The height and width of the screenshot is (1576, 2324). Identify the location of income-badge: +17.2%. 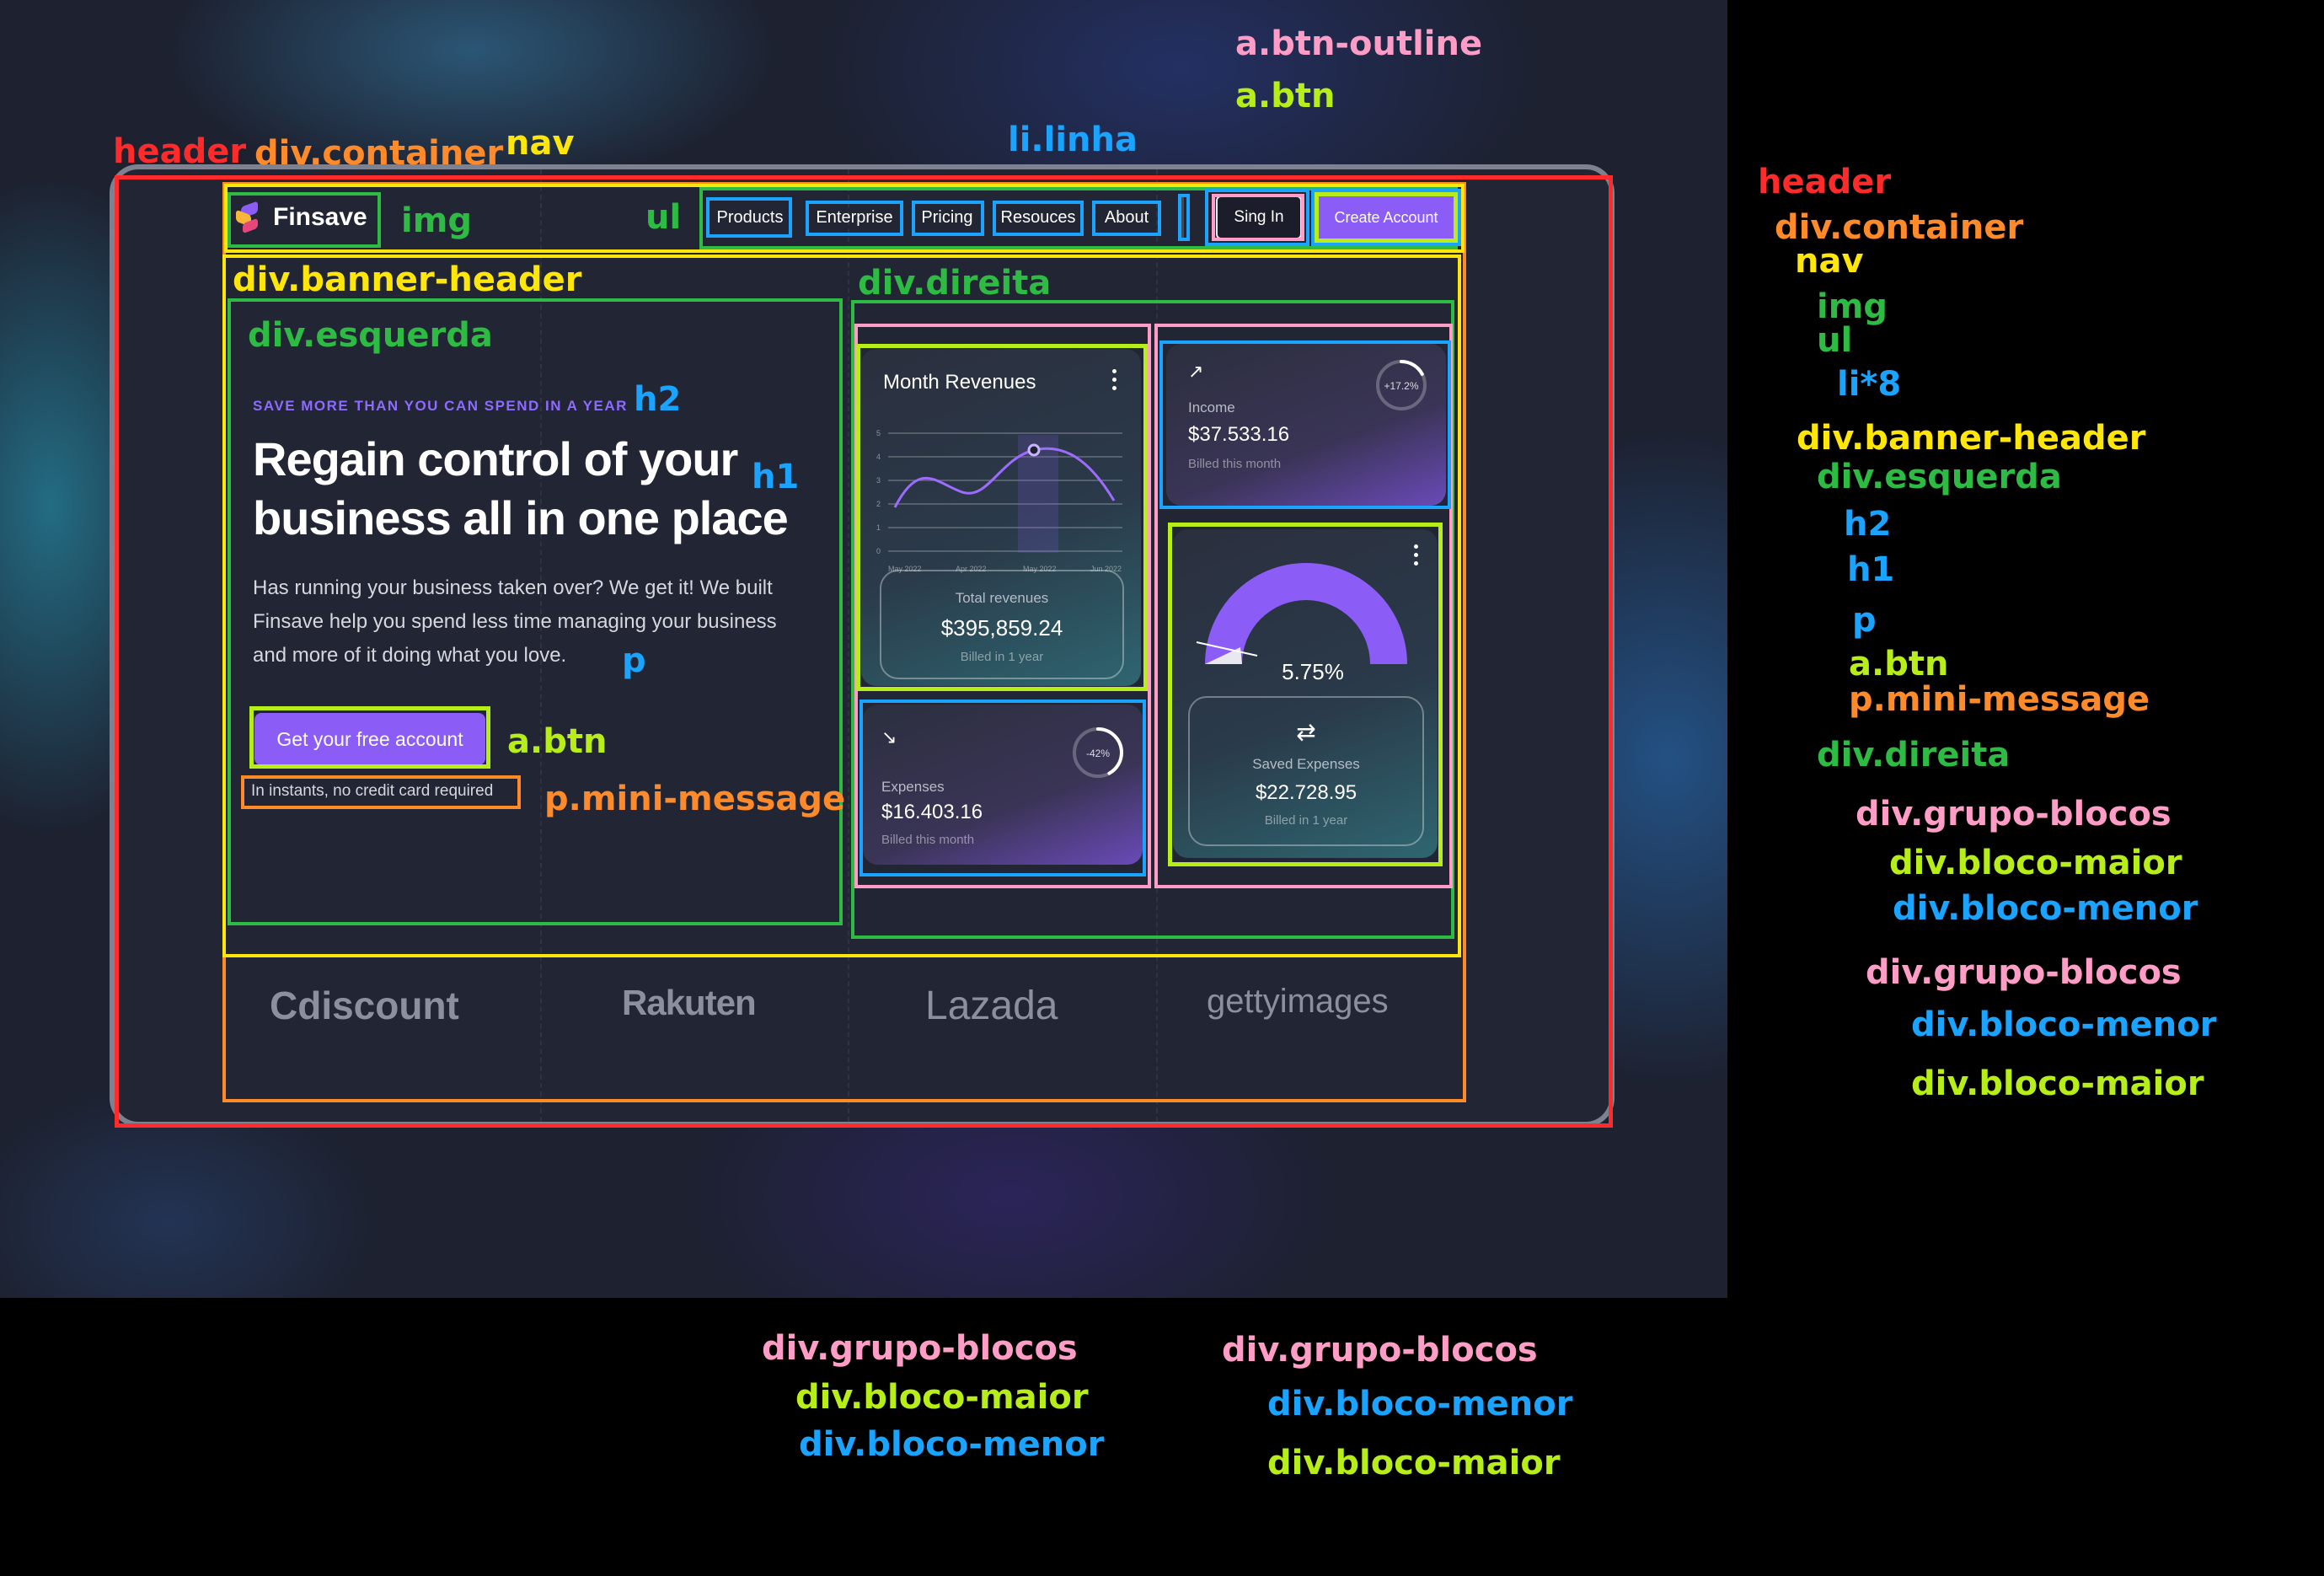
(1401, 386).